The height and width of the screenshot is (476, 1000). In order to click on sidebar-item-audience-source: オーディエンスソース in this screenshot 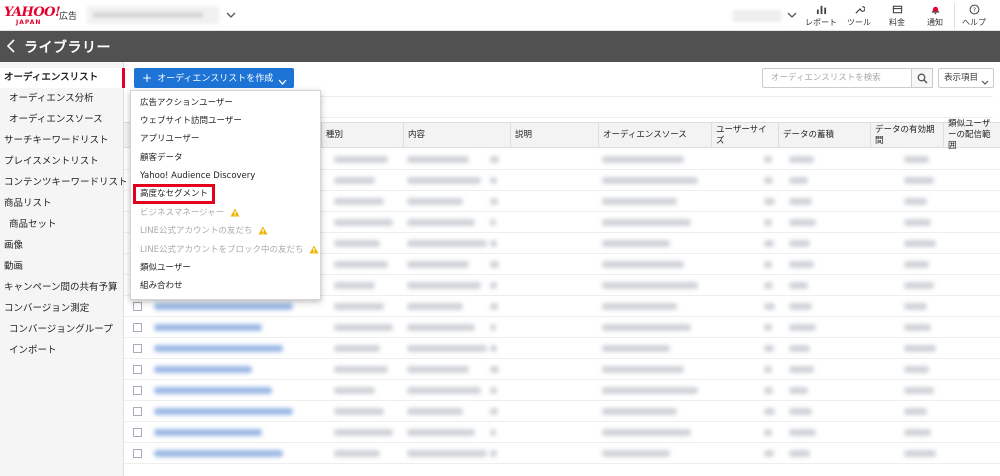, I will do `click(62, 120)`.